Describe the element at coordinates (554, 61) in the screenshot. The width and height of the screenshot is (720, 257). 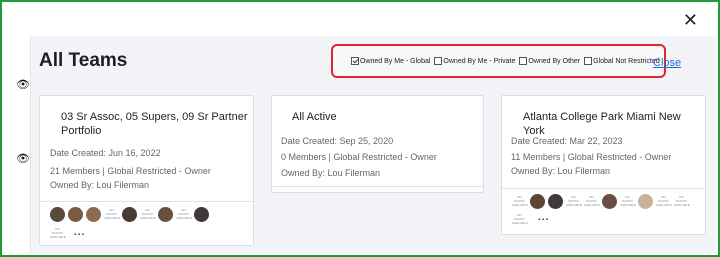
I see `filter-label: Owned By Other` at that location.